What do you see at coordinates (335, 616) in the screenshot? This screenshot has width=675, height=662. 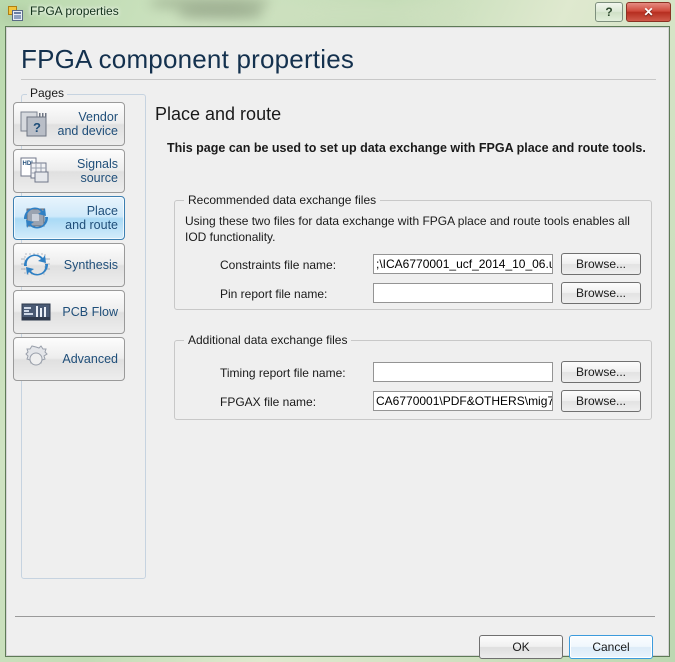 I see `footer-divider` at bounding box center [335, 616].